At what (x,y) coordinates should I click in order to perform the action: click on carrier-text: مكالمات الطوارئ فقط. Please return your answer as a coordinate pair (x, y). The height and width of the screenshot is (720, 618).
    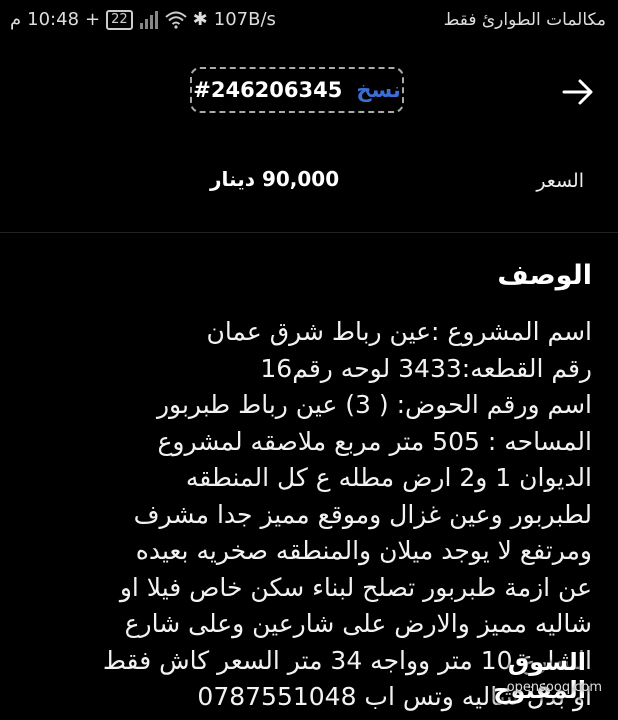
    Looking at the image, I should click on (524, 20).